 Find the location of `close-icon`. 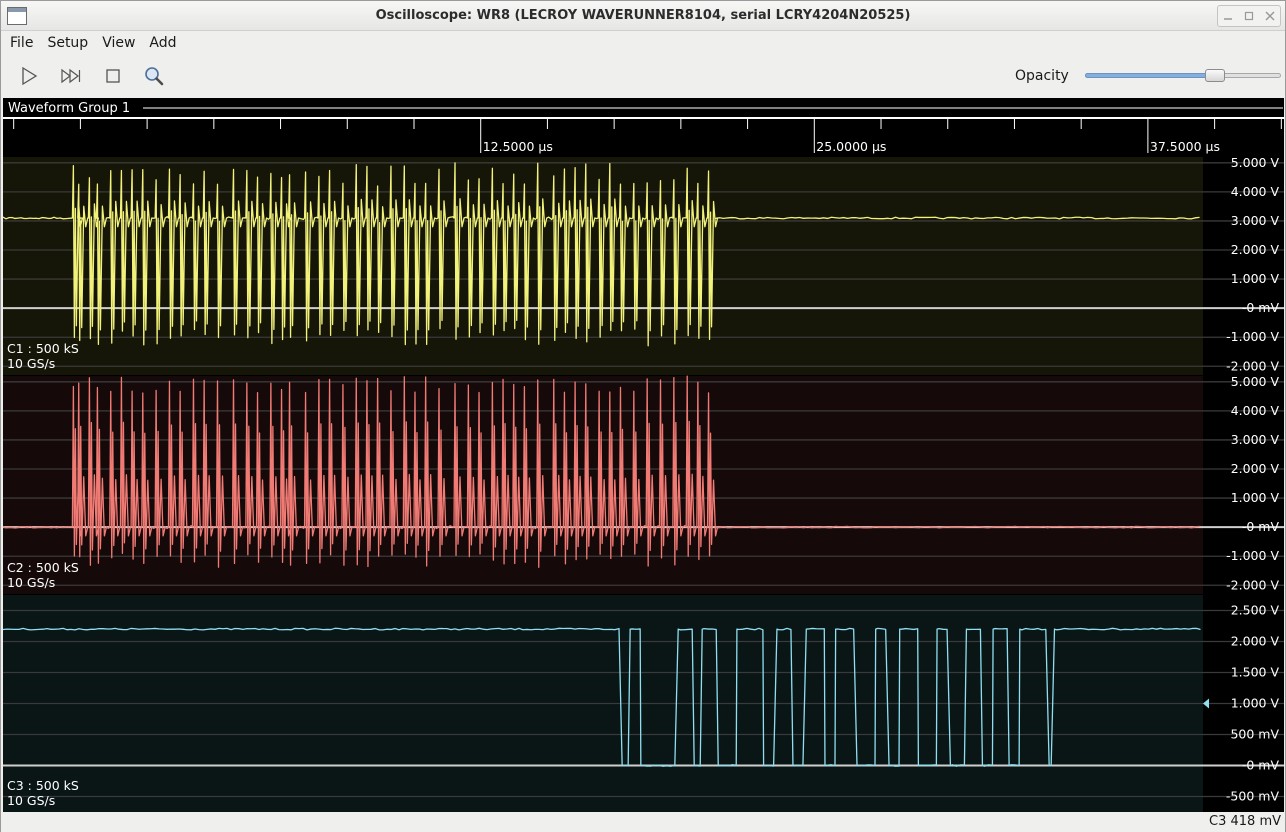

close-icon is located at coordinates (1270, 16).